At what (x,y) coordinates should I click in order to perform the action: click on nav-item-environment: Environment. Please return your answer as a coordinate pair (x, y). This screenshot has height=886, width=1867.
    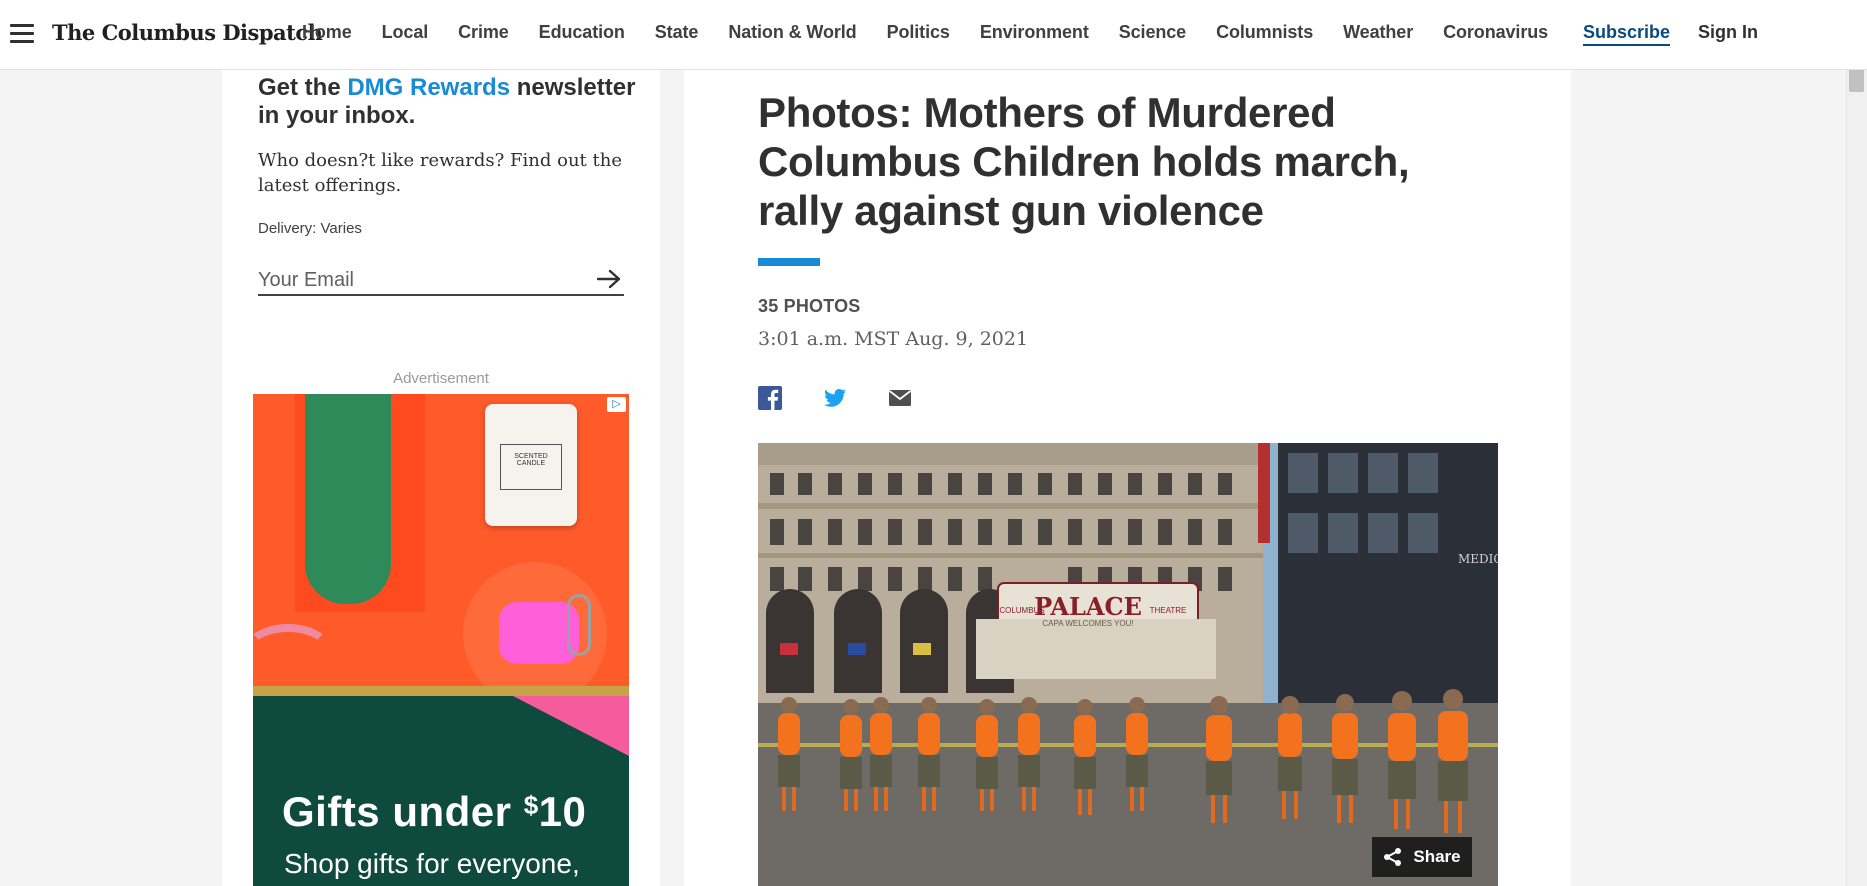
    Looking at the image, I should click on (1034, 32).